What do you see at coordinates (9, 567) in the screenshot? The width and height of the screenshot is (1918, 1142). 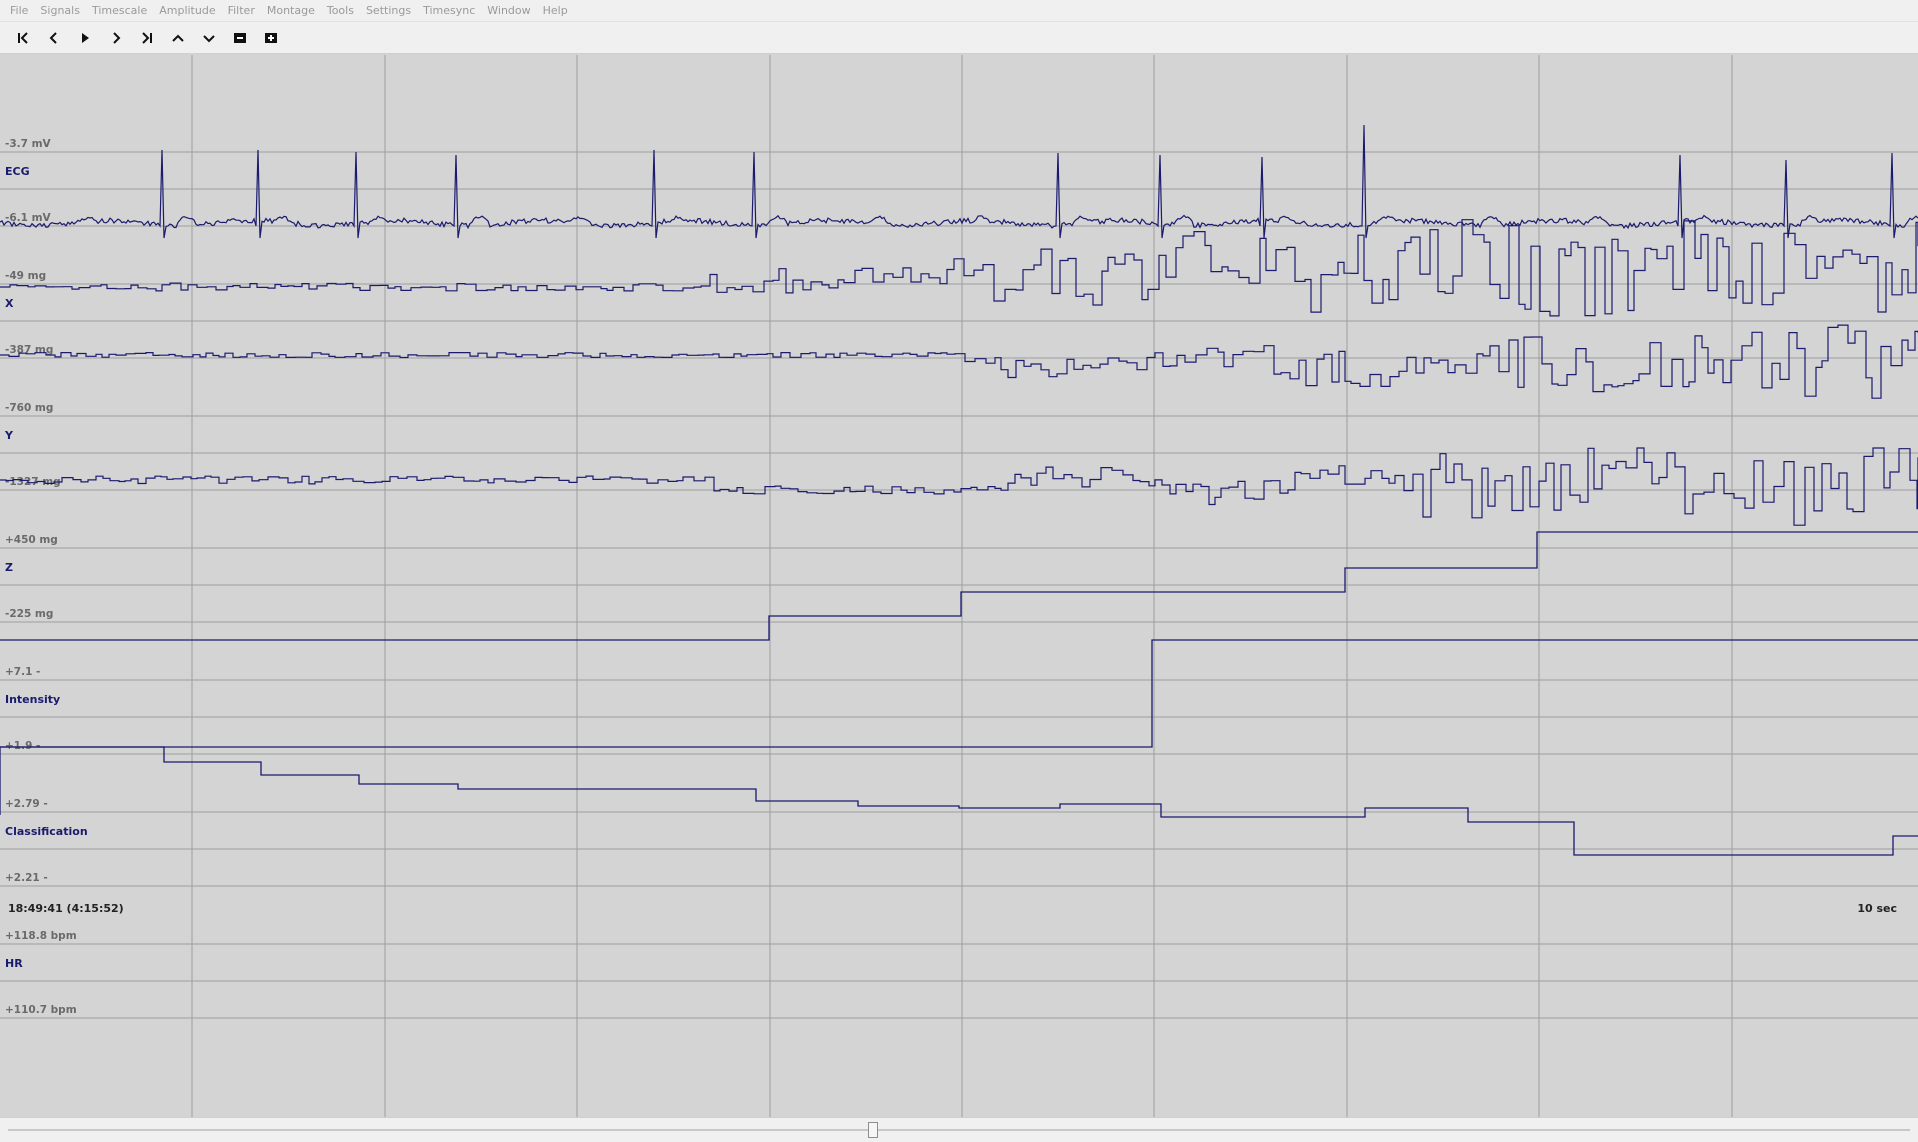 I see `channel-name-label: Z` at bounding box center [9, 567].